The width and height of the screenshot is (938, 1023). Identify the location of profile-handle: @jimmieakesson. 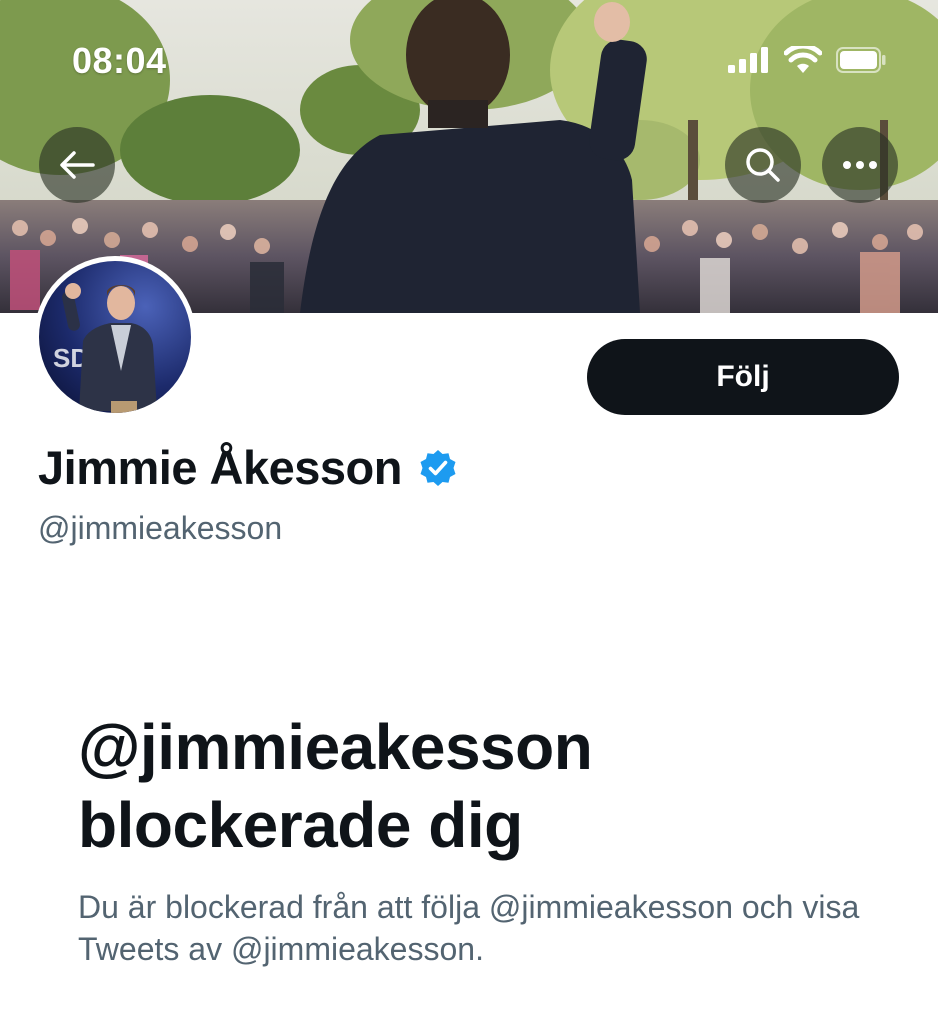
(160, 528).